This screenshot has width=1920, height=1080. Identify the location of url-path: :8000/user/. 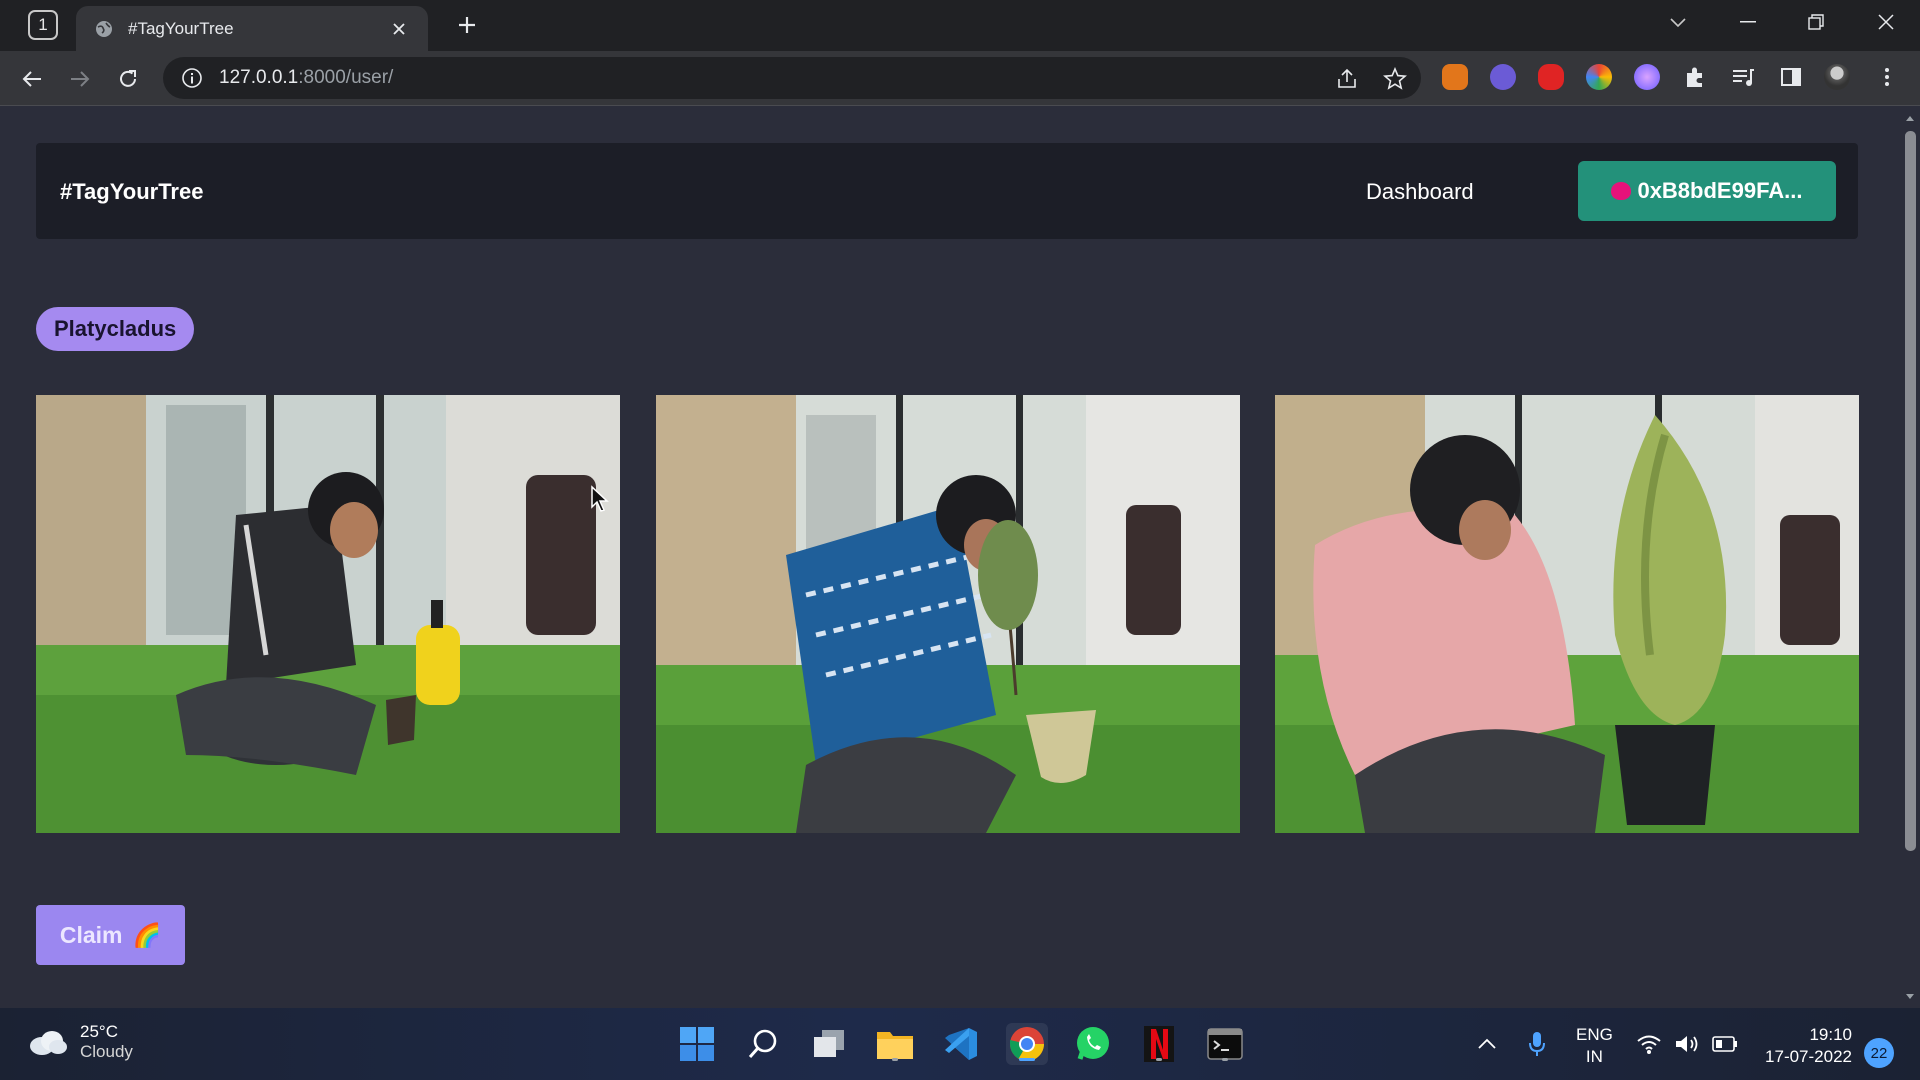
(346, 77).